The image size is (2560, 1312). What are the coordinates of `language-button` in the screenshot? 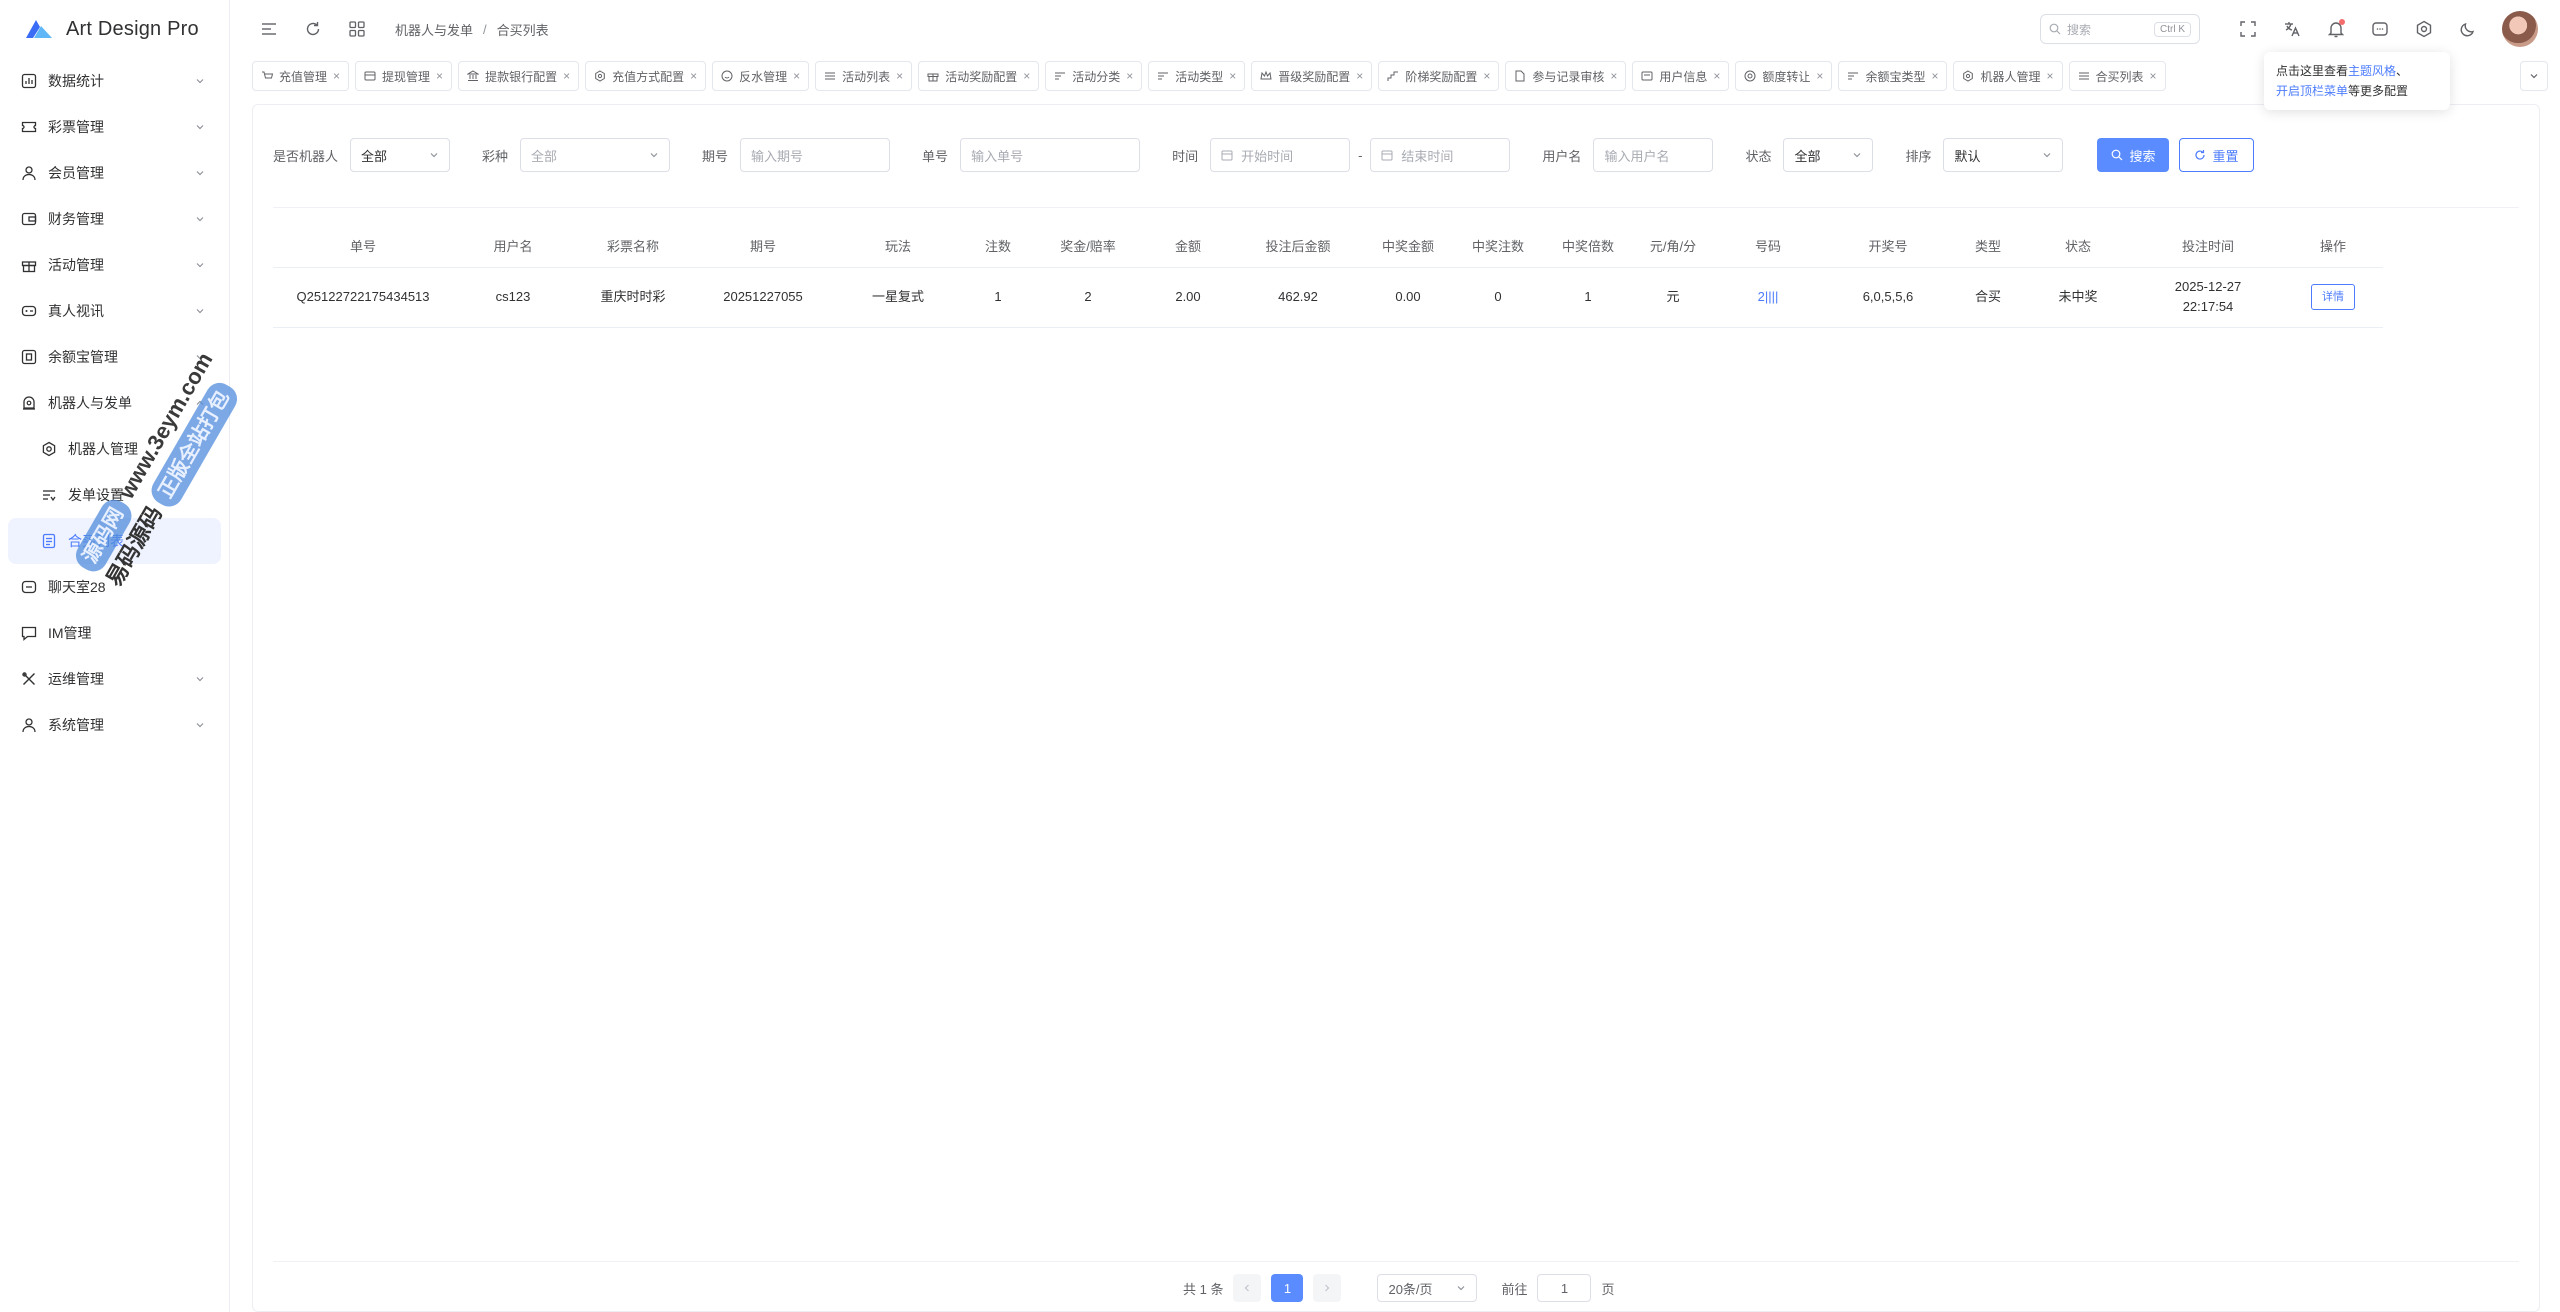 It's located at (2292, 29).